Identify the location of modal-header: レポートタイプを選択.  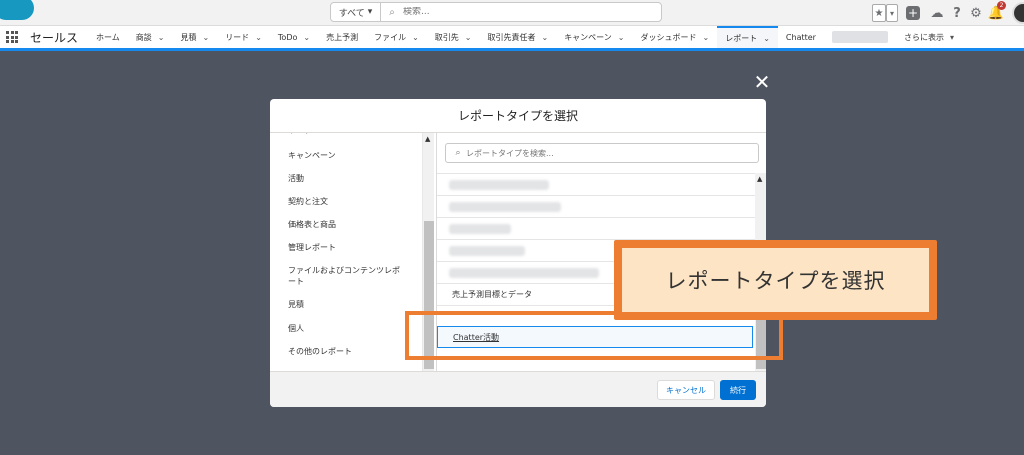
(518, 116).